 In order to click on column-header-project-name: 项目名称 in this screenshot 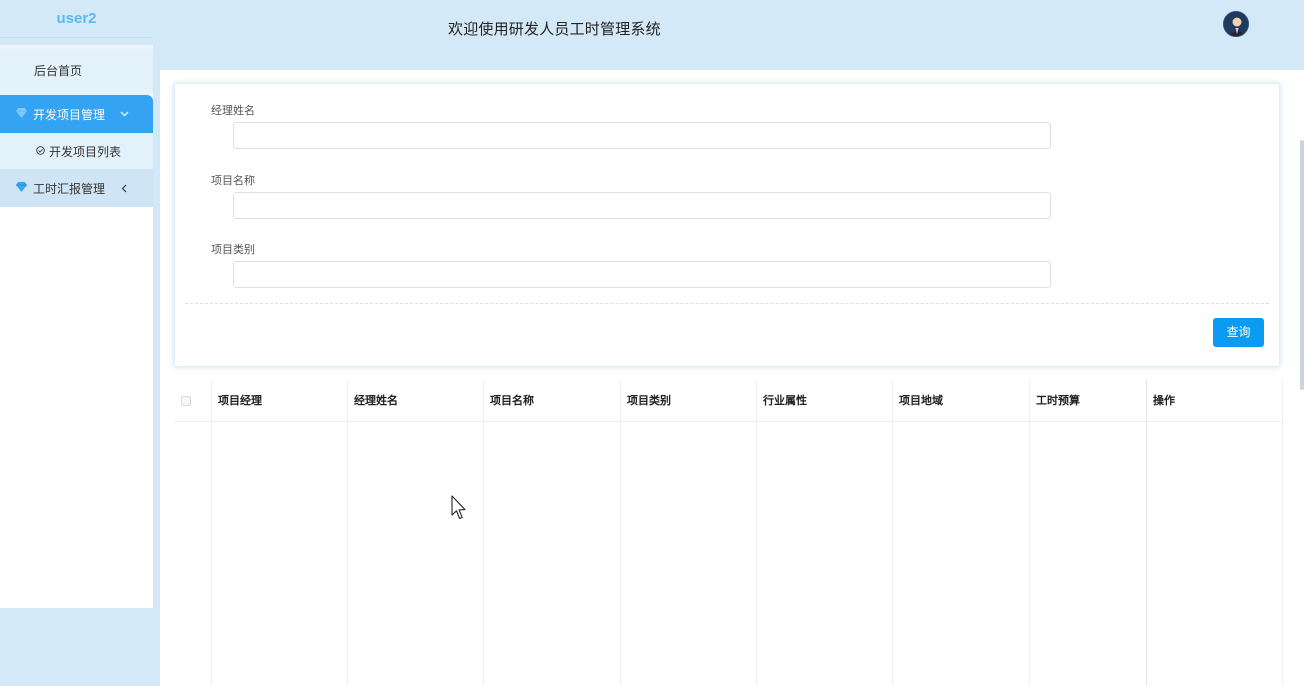, I will do `click(509, 401)`.